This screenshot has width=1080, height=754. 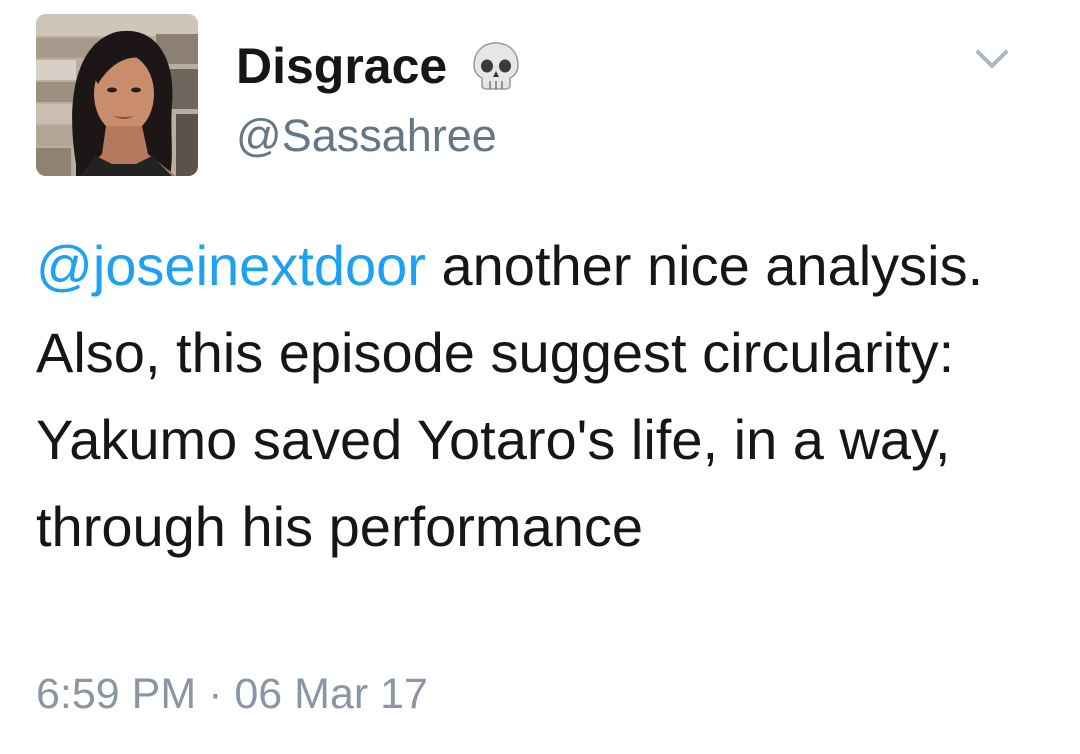 What do you see at coordinates (232, 694) in the screenshot?
I see `timestamp: 6:59 PM · 06 Mar 17` at bounding box center [232, 694].